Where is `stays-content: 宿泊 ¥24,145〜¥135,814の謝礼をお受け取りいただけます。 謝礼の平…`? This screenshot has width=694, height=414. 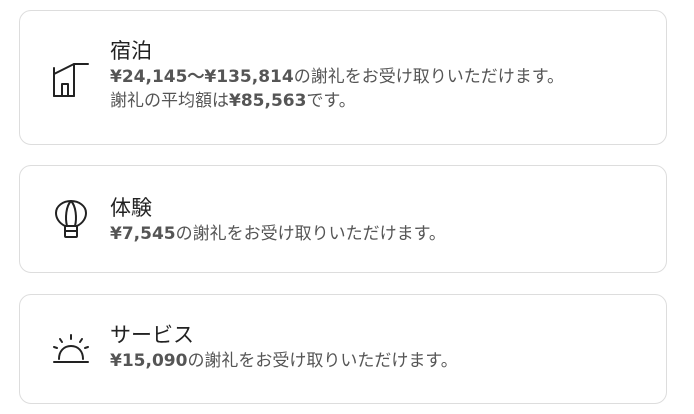
stays-content: 宿泊 ¥24,145〜¥135,814の謝礼をお受け取りいただけます。 謝礼の平… is located at coordinates (380, 75).